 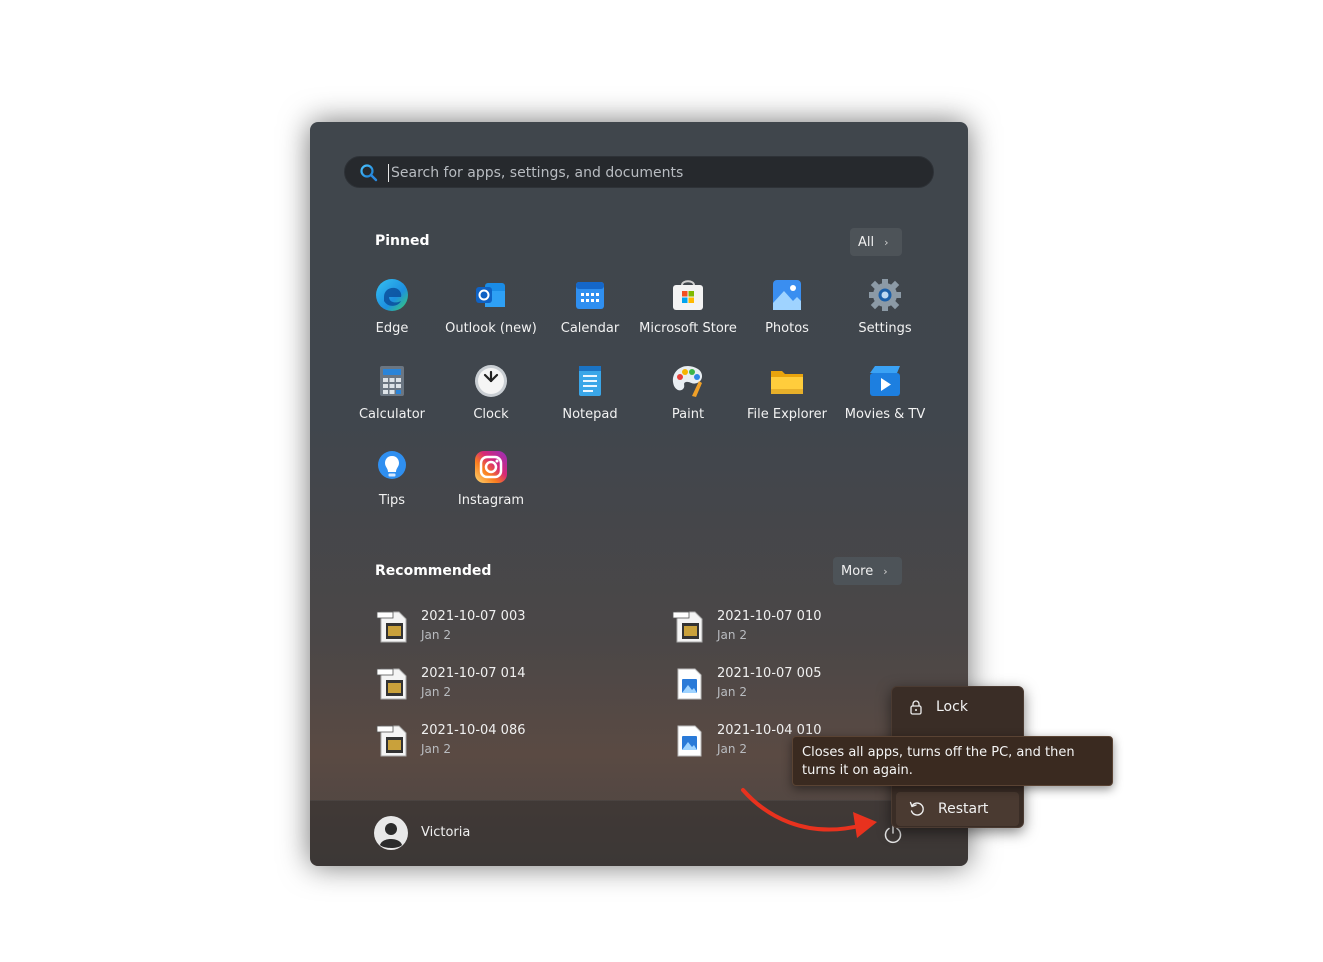 I want to click on pinned-app-photos: Photos, so click(x=787, y=317).